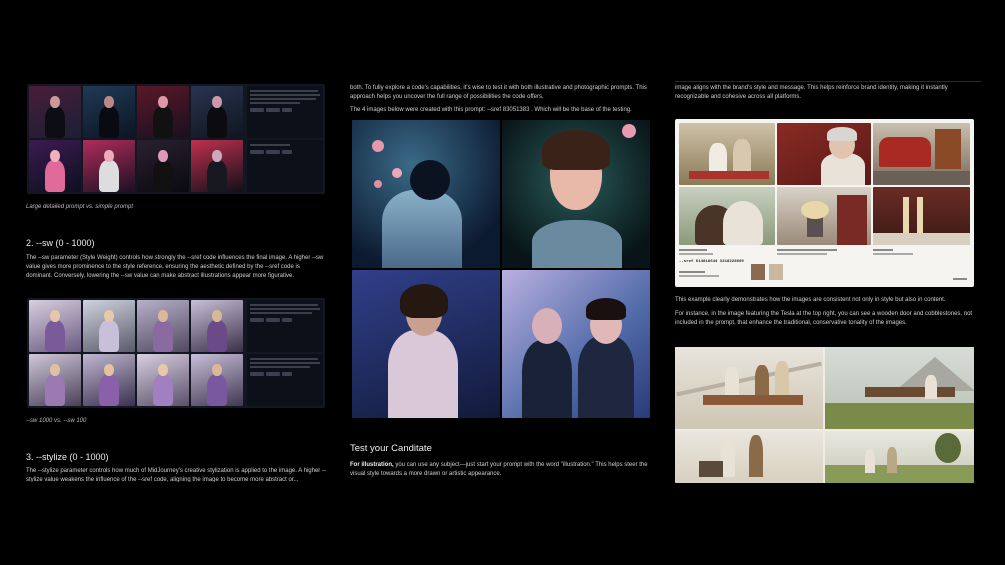  Describe the element at coordinates (828, 81) in the screenshot. I see `divider` at that location.